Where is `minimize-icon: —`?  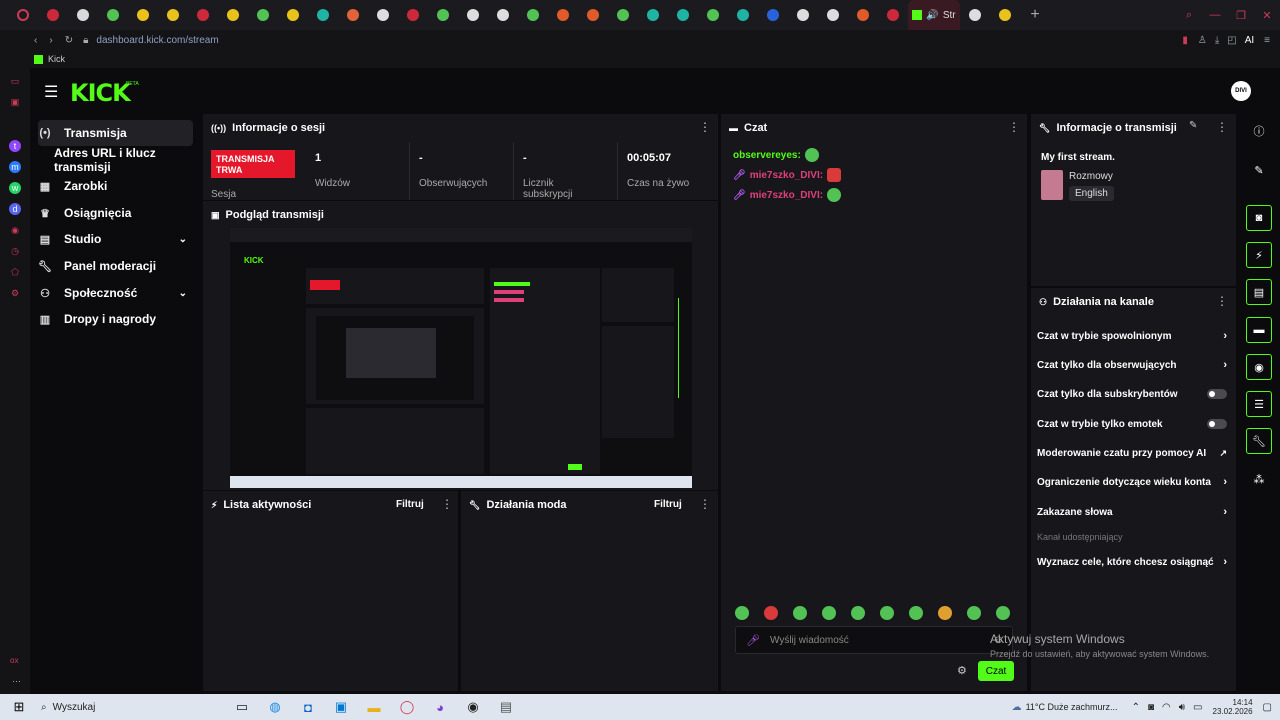 minimize-icon: — is located at coordinates (1215, 15).